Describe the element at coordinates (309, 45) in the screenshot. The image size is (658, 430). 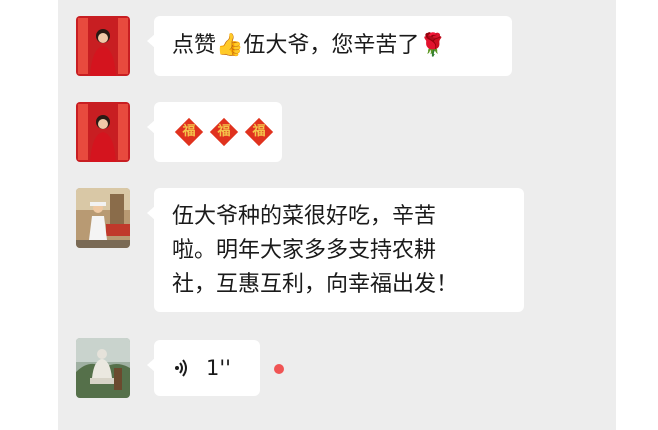
I see `message-text: 点赞👍伍大爷，您辛苦了🌹` at that location.